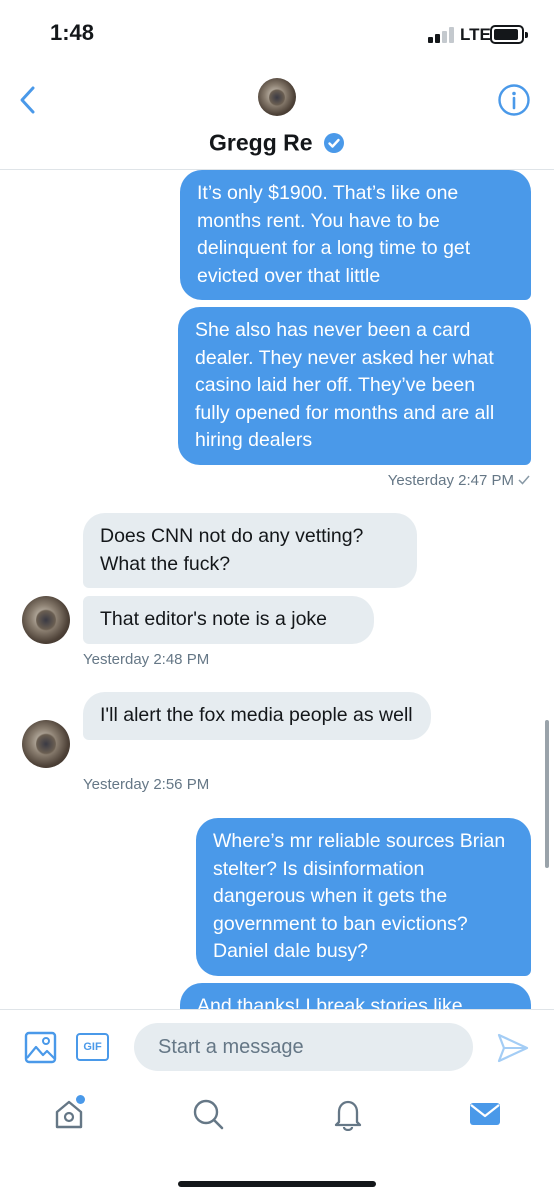 Image resolution: width=554 pixels, height=1200 pixels. Describe the element at coordinates (475, 34) in the screenshot. I see `network-type: LTE` at that location.